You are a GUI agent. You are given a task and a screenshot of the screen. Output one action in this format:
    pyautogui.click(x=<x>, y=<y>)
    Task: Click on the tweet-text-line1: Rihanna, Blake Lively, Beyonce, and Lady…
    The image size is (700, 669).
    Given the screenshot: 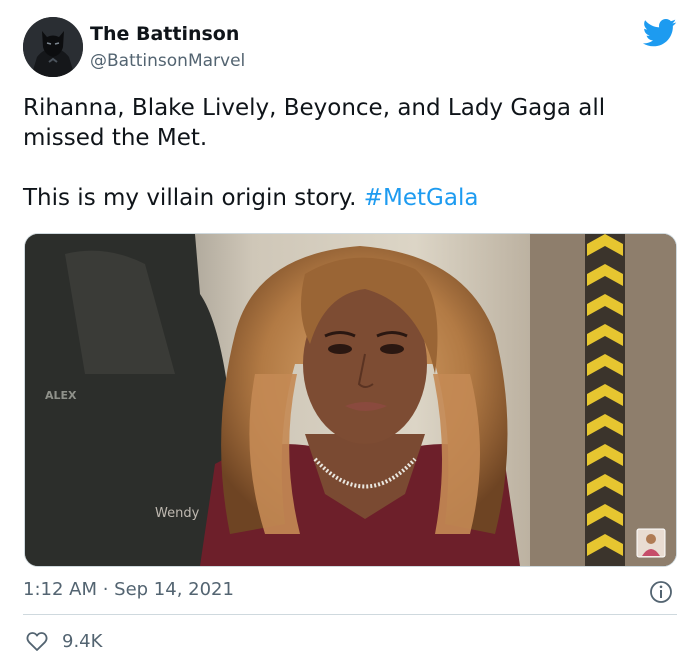 What is the action you would take?
    pyautogui.click(x=314, y=123)
    